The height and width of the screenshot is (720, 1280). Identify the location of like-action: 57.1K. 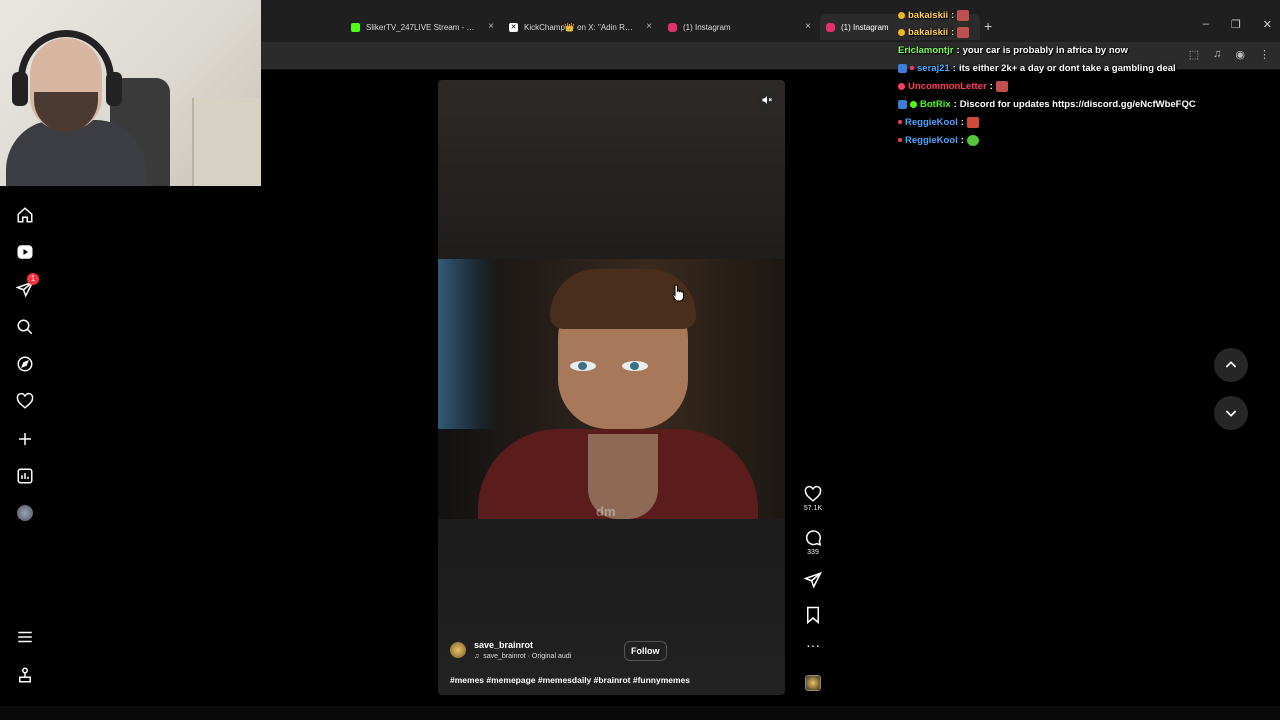
(813, 498).